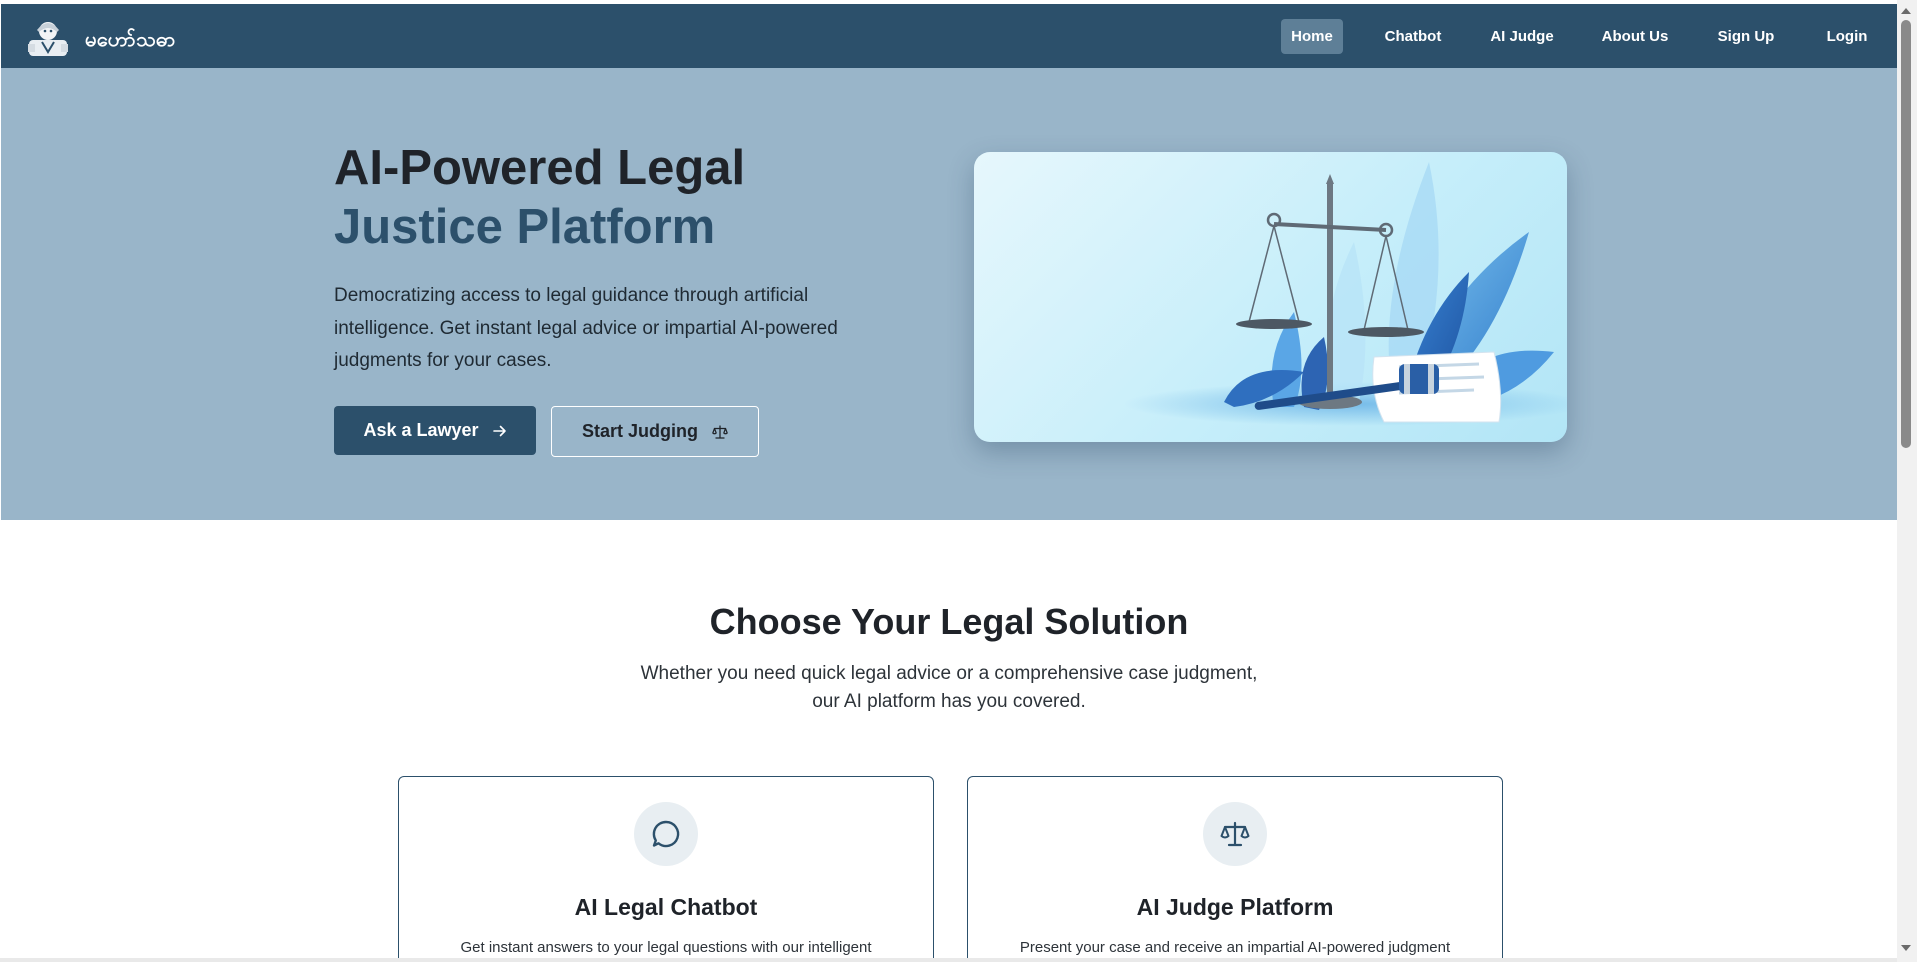 The image size is (1917, 962). What do you see at coordinates (421, 430) in the screenshot?
I see `ask-a-lawyer-label: Ask a Lawyer` at bounding box center [421, 430].